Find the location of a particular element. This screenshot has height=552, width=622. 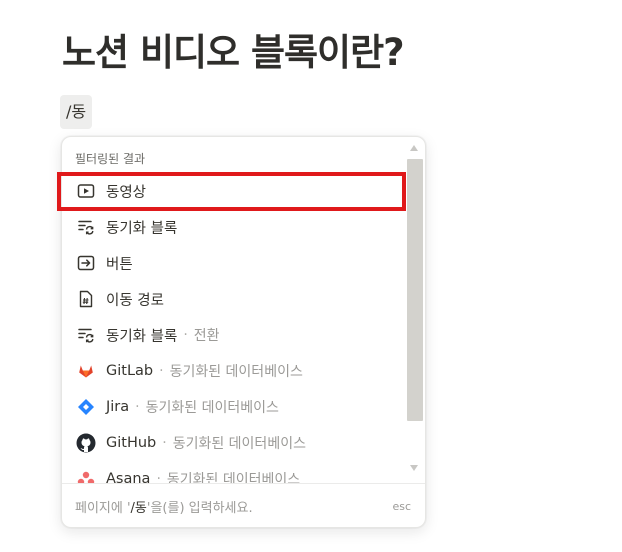

menu-item-label: 버튼 is located at coordinates (119, 264).